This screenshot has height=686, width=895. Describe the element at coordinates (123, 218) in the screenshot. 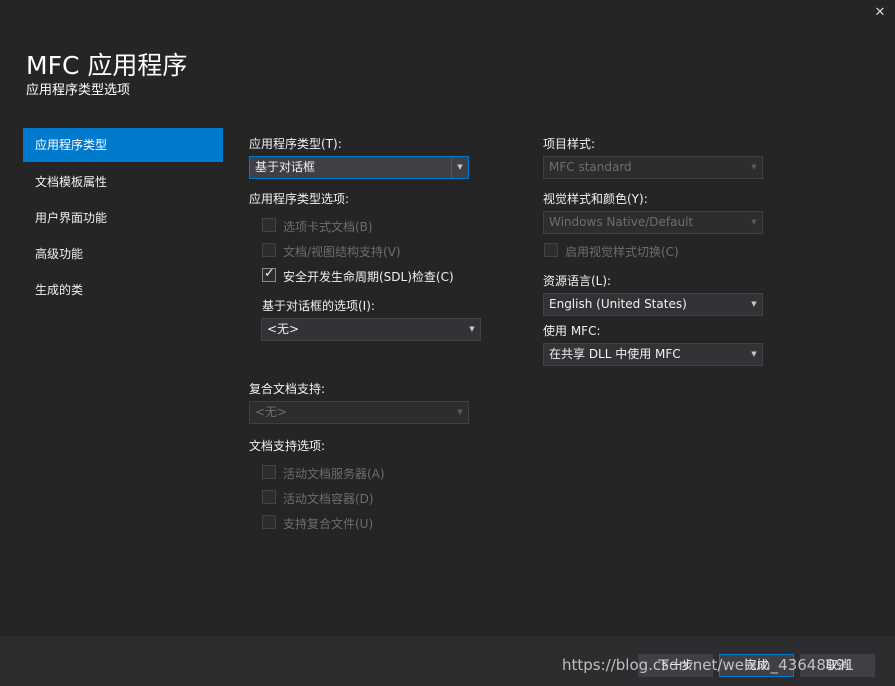

I see `sidebar-item-ui-features: 用户界面功能` at that location.